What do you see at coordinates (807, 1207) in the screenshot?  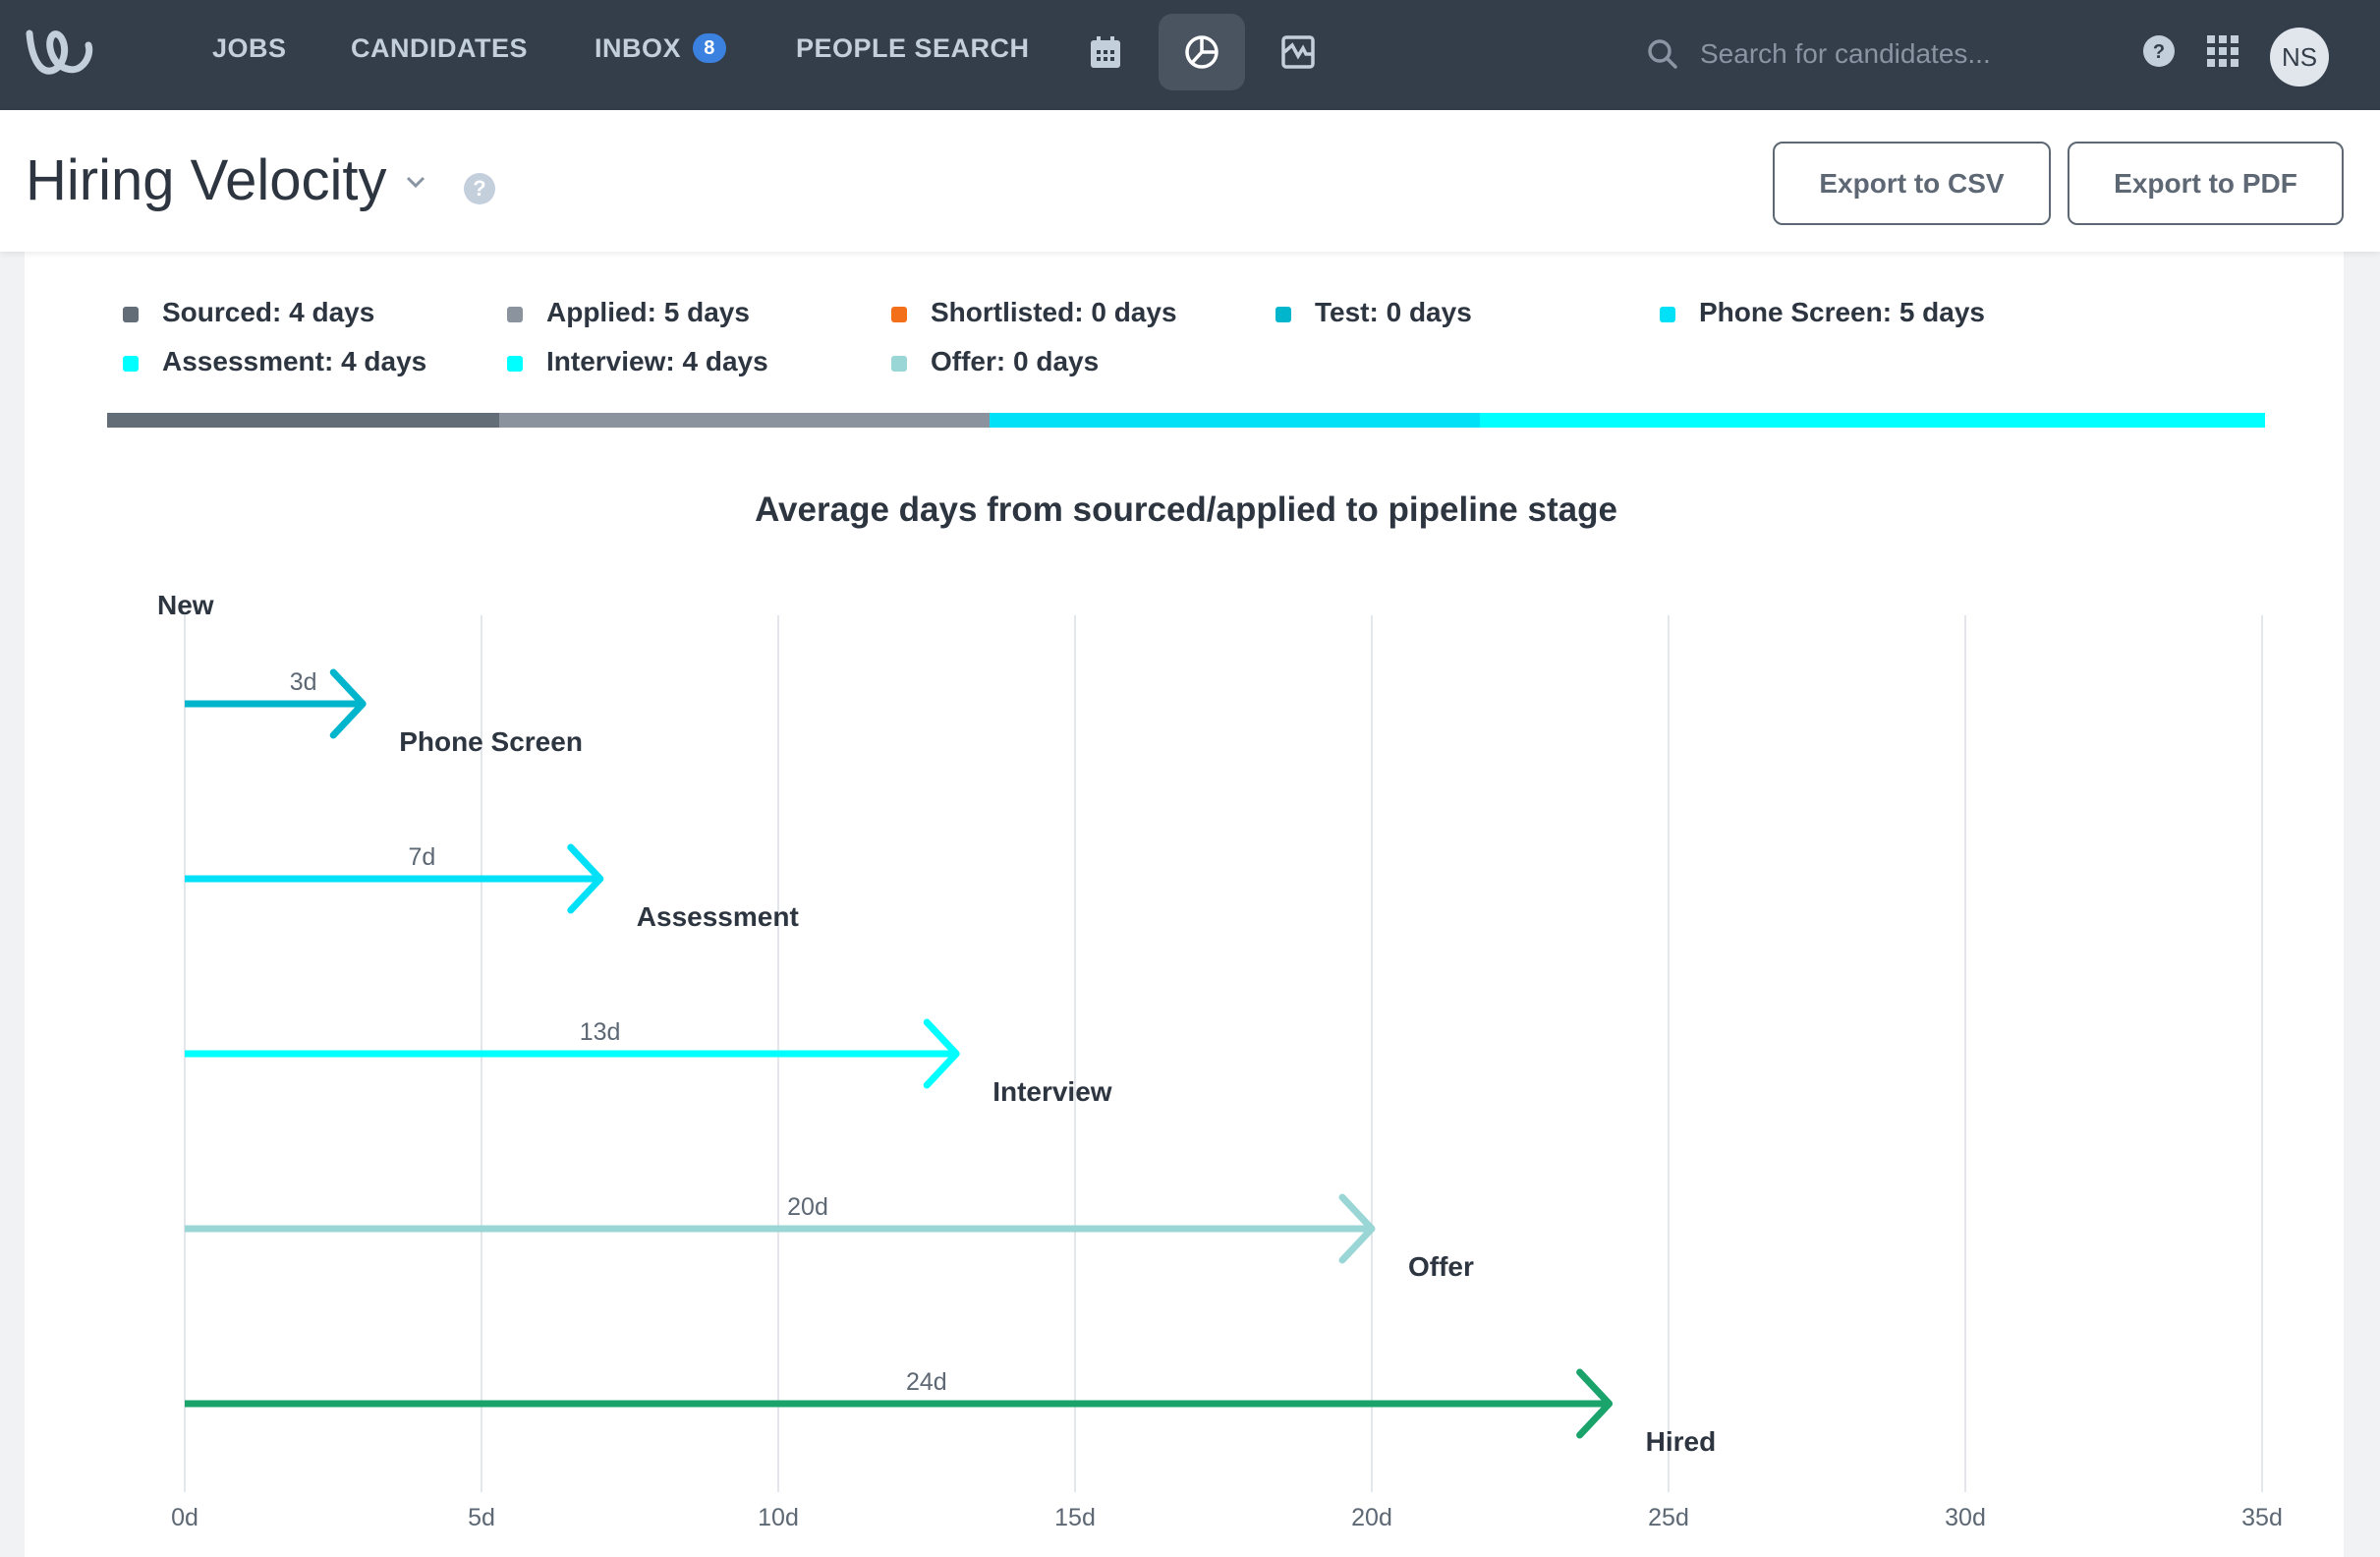 I see `value-label: 20d` at bounding box center [807, 1207].